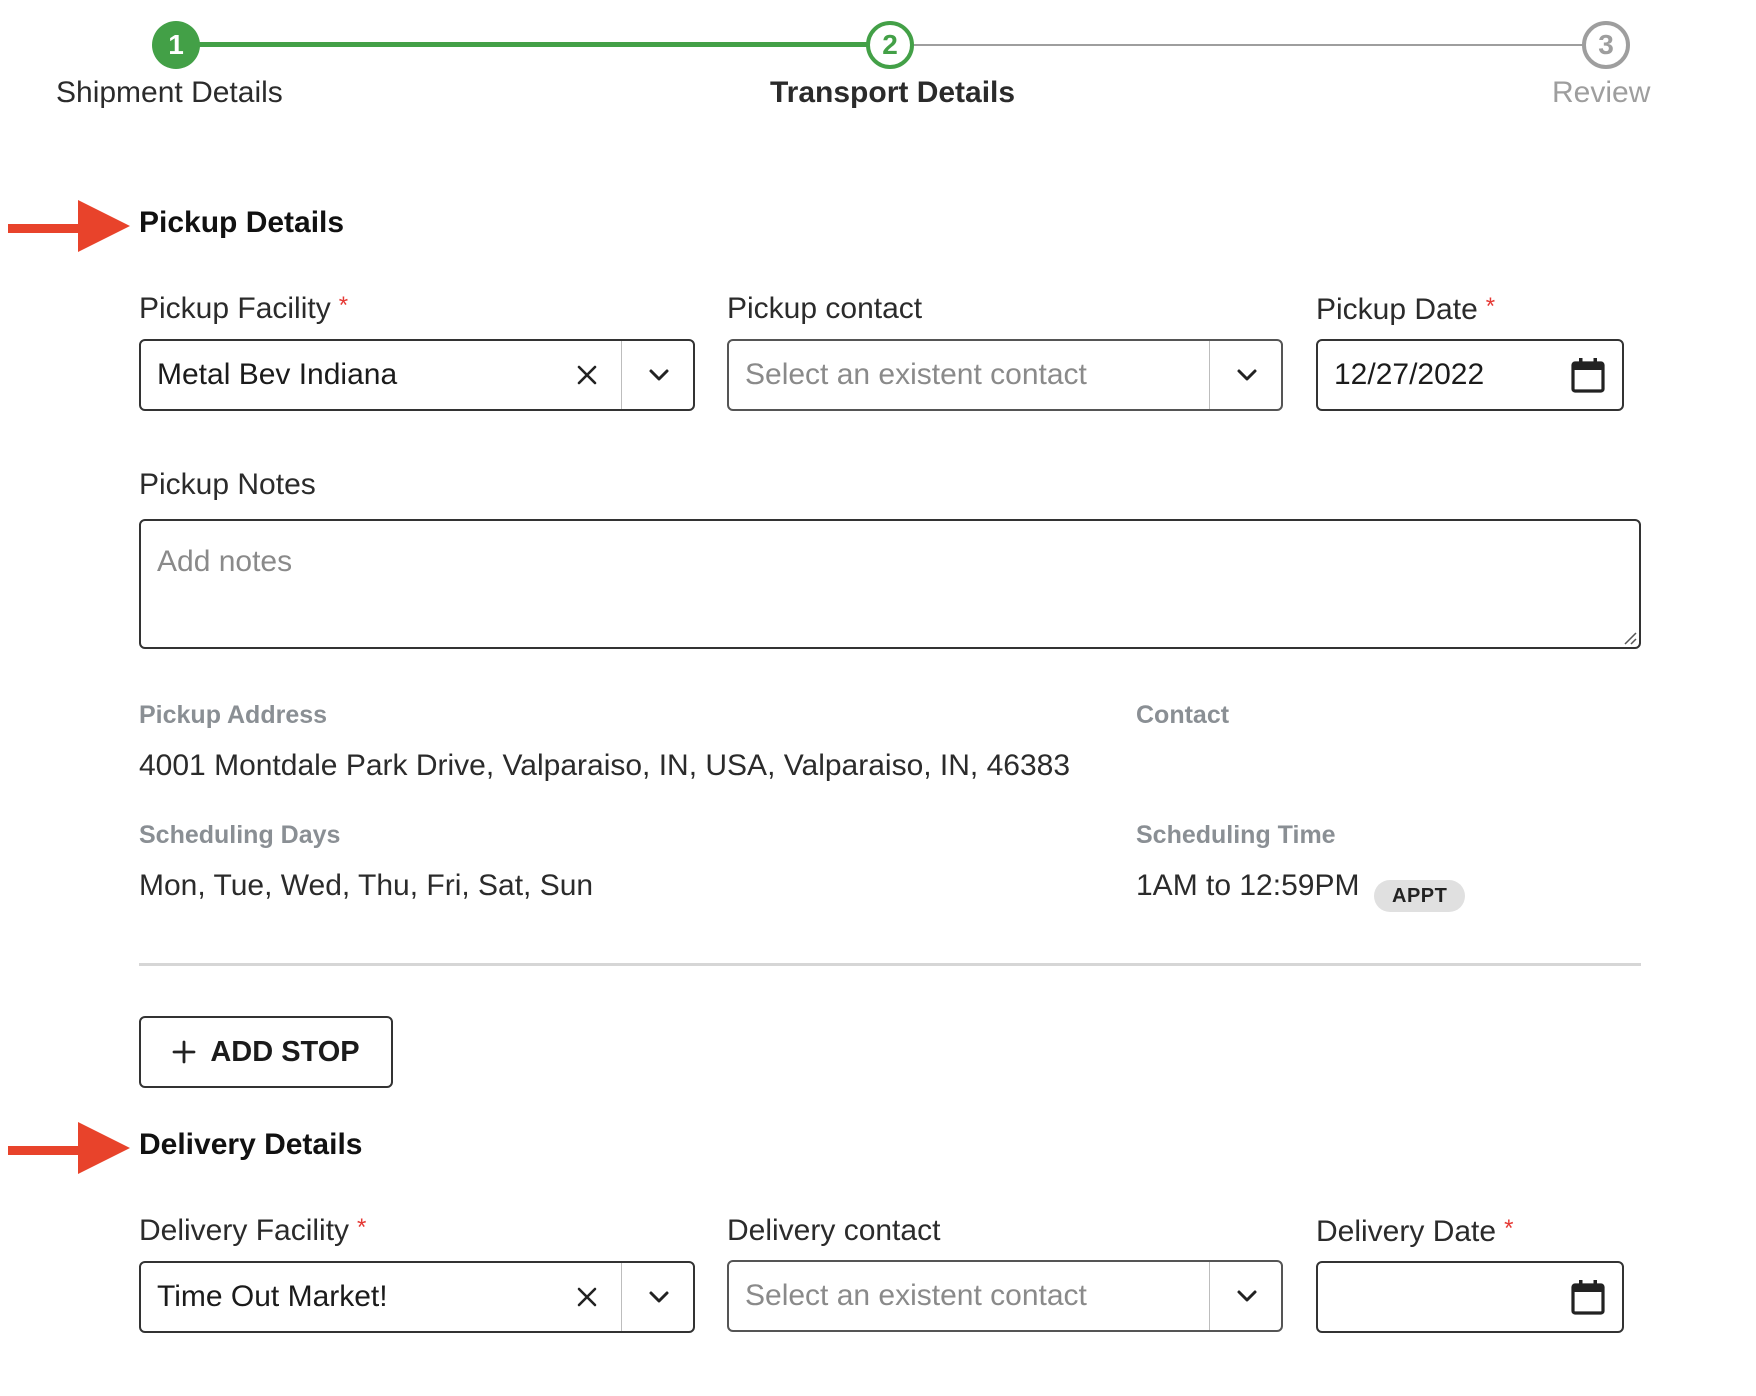 This screenshot has height=1396, width=1756. What do you see at coordinates (522, 44) in the screenshot?
I see `stepper-progress-line` at bounding box center [522, 44].